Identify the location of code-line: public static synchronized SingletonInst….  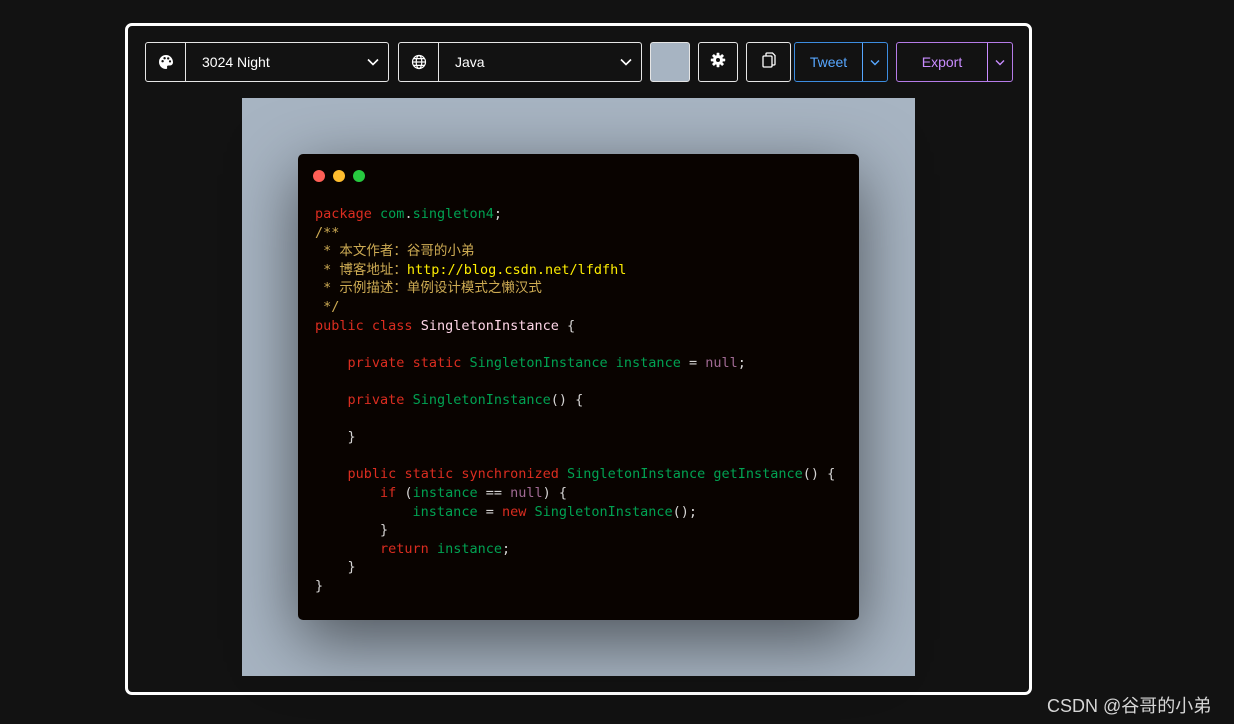
(575, 474).